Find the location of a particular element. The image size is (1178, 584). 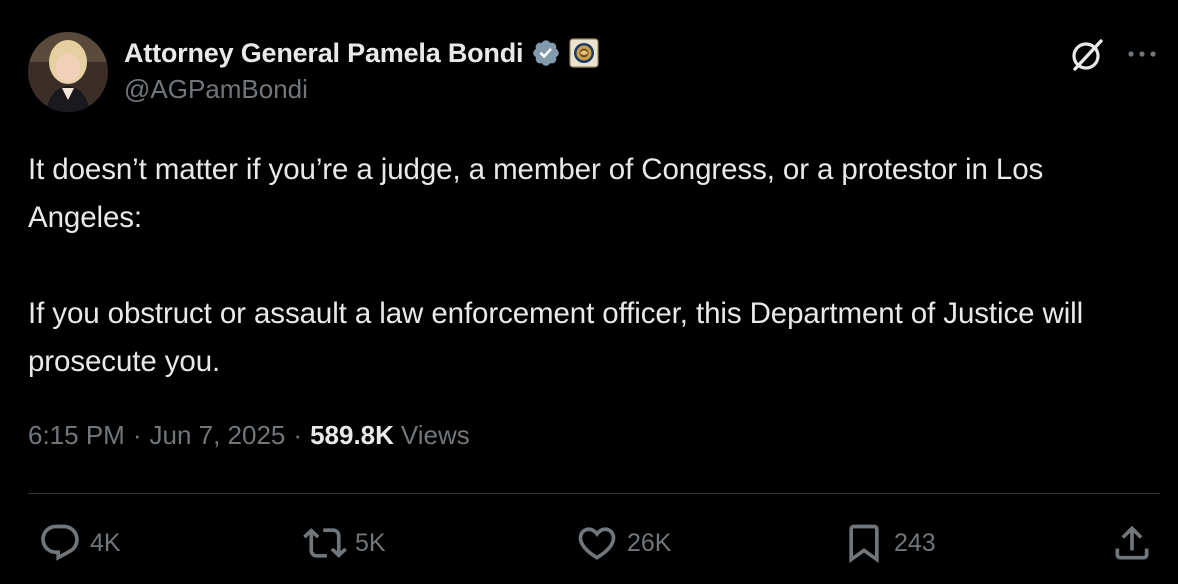

avatar-photo is located at coordinates (68, 72).